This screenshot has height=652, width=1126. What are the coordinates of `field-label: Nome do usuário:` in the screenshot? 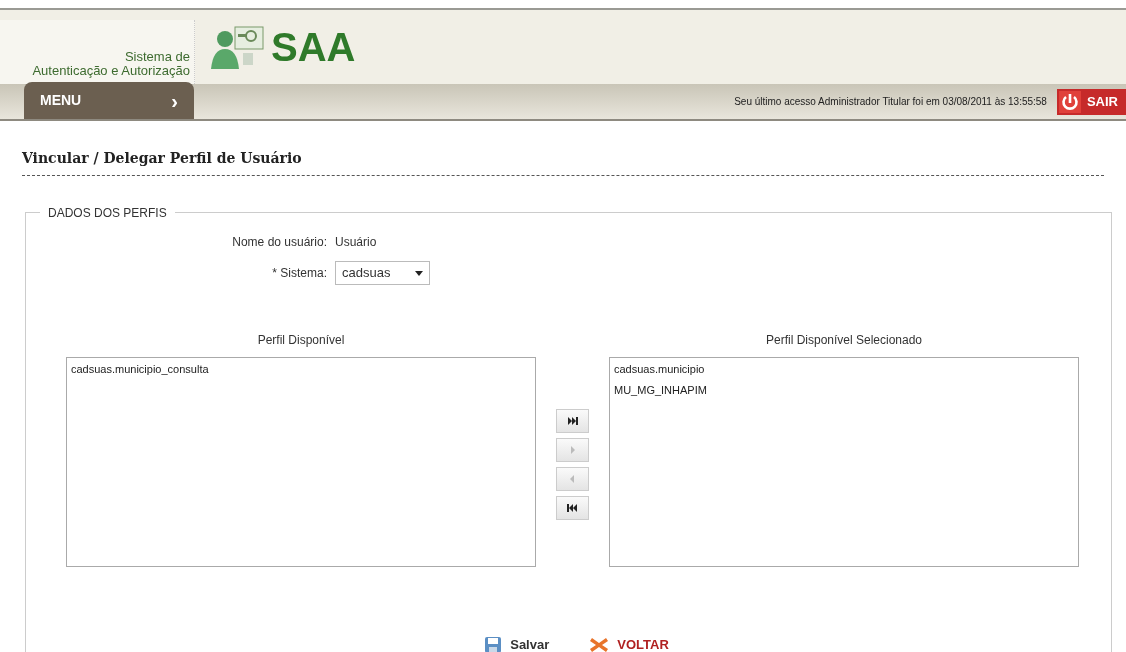 It's located at (279, 242).